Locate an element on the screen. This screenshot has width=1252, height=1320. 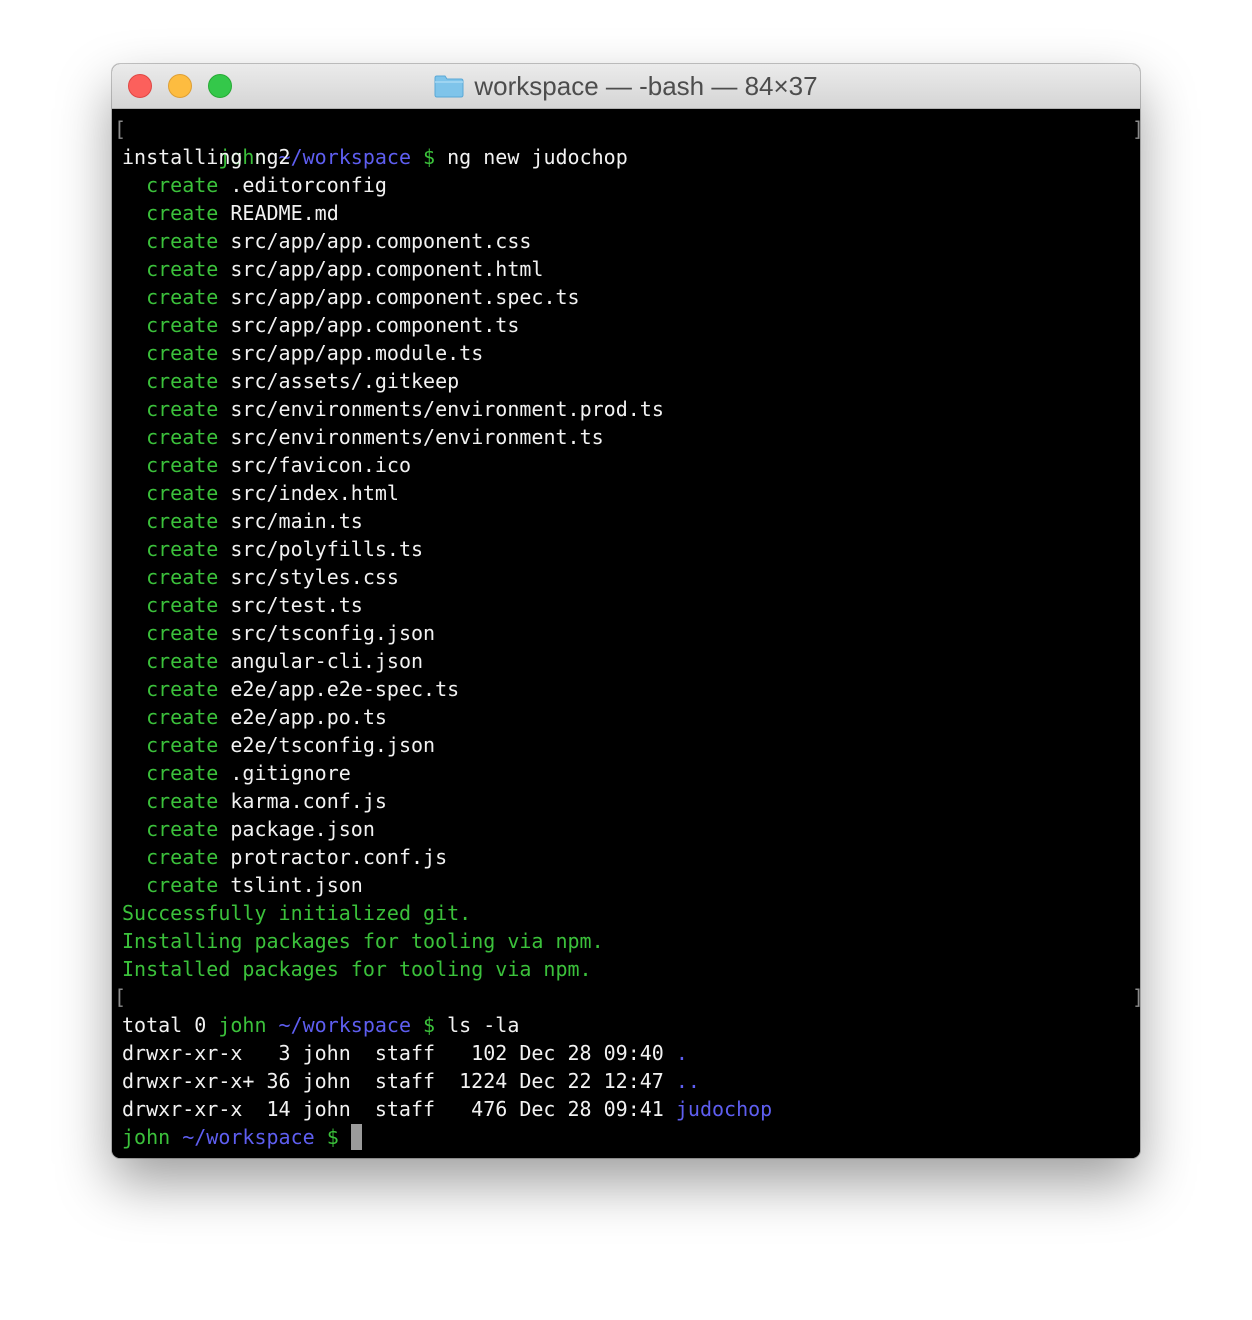
created-file: .editorconfig is located at coordinates (308, 185).